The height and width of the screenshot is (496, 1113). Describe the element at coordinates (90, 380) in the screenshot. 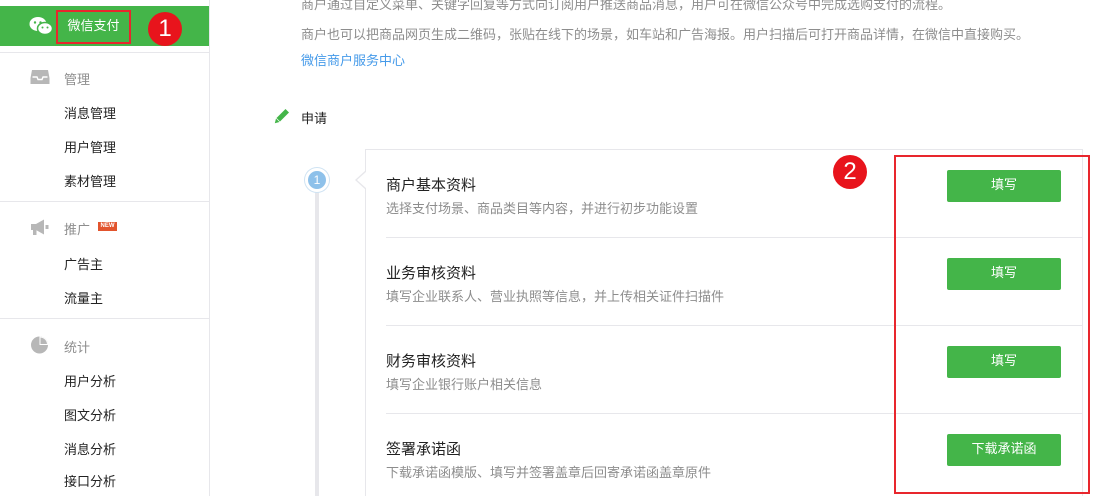

I see `sidebar-item-user-analysis: 用户分析` at that location.